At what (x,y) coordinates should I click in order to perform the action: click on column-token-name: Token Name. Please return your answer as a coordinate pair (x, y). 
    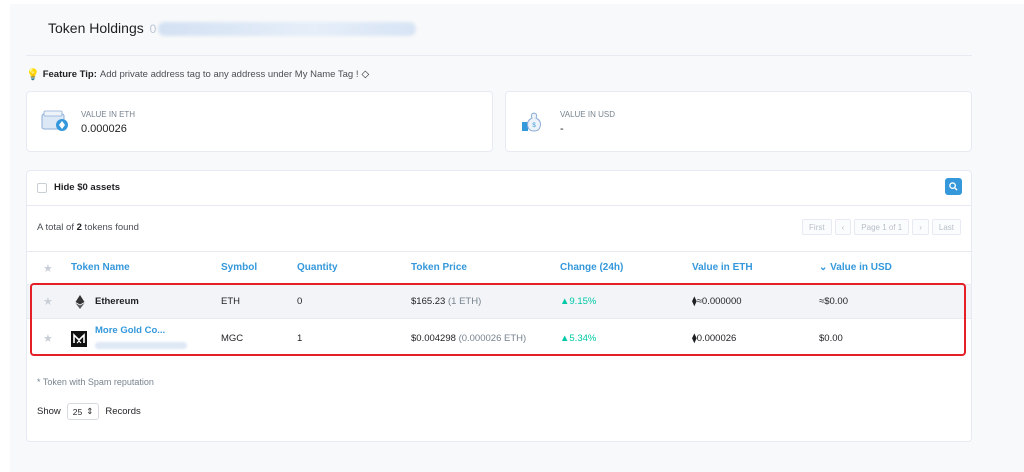
    Looking at the image, I should click on (100, 267).